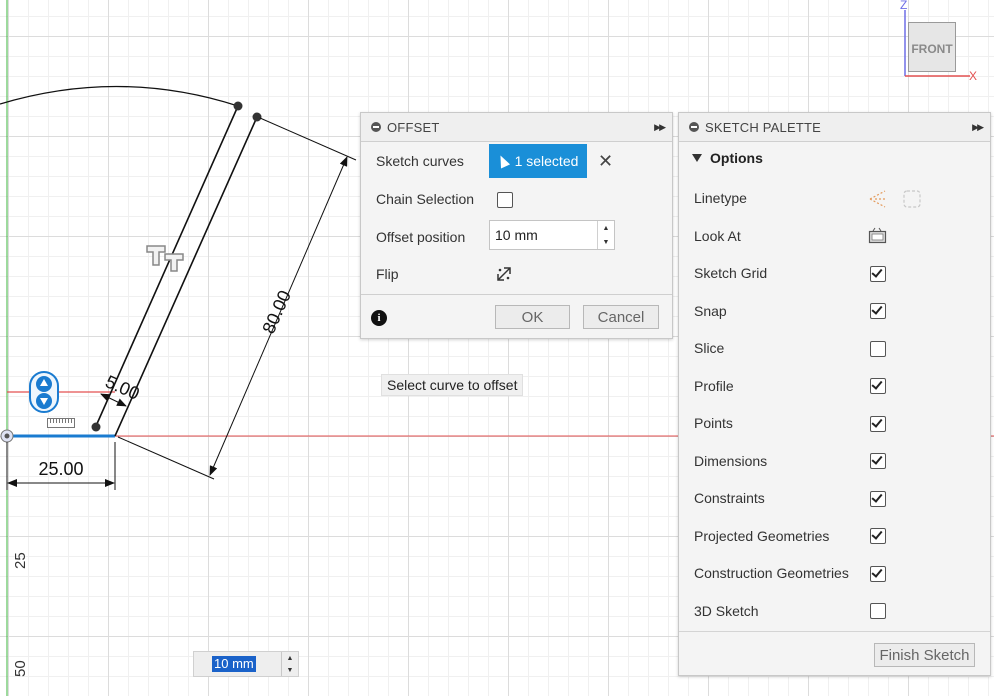 The image size is (994, 696). I want to click on sketch-palette-title: SKETCH PALETTE, so click(763, 127).